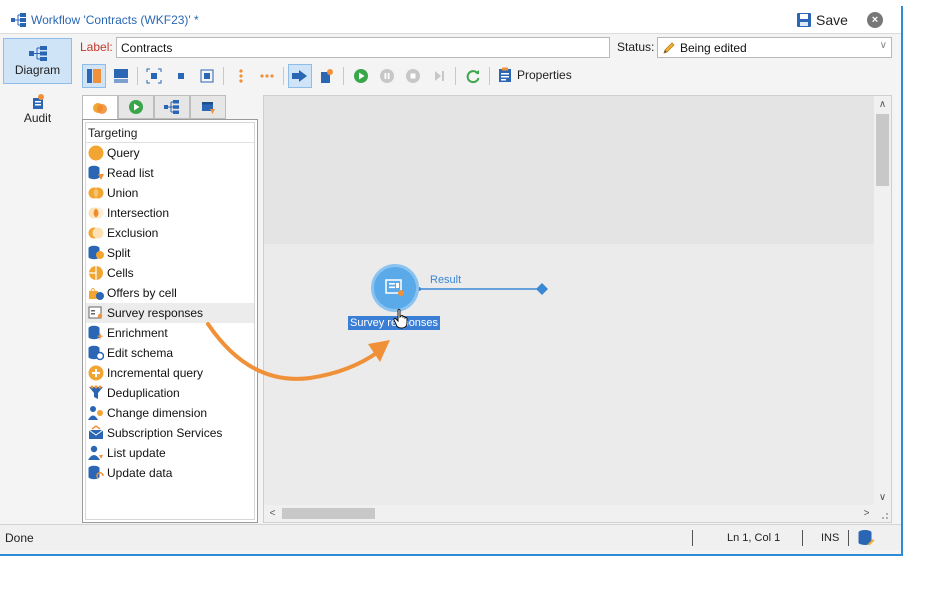 The height and width of the screenshot is (591, 943). I want to click on layout-horizontal-icon, so click(121, 76).